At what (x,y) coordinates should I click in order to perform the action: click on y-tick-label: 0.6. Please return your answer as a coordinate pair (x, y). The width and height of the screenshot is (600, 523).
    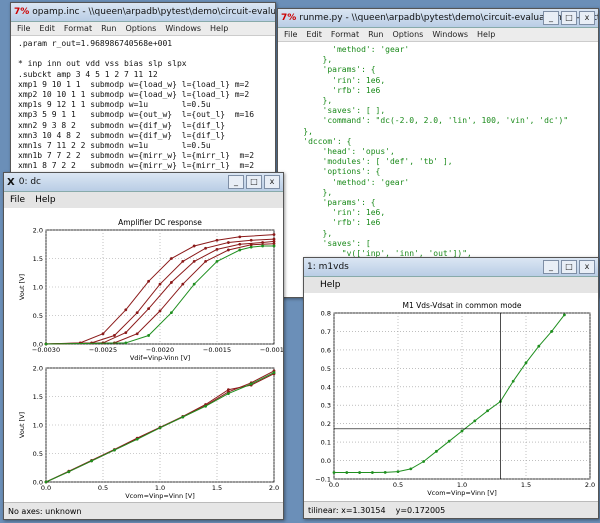
    Looking at the image, I should click on (326, 350).